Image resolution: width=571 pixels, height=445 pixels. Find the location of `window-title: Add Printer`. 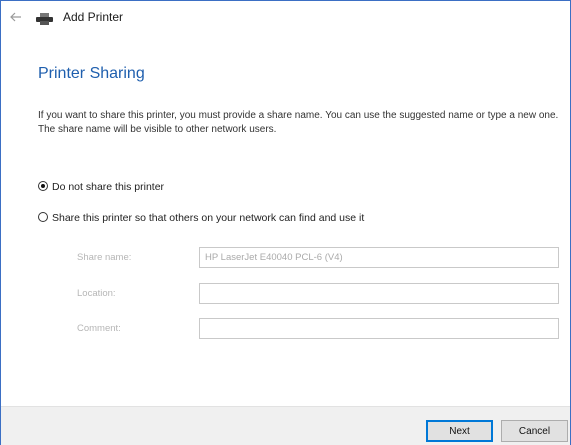

window-title: Add Printer is located at coordinates (93, 17).